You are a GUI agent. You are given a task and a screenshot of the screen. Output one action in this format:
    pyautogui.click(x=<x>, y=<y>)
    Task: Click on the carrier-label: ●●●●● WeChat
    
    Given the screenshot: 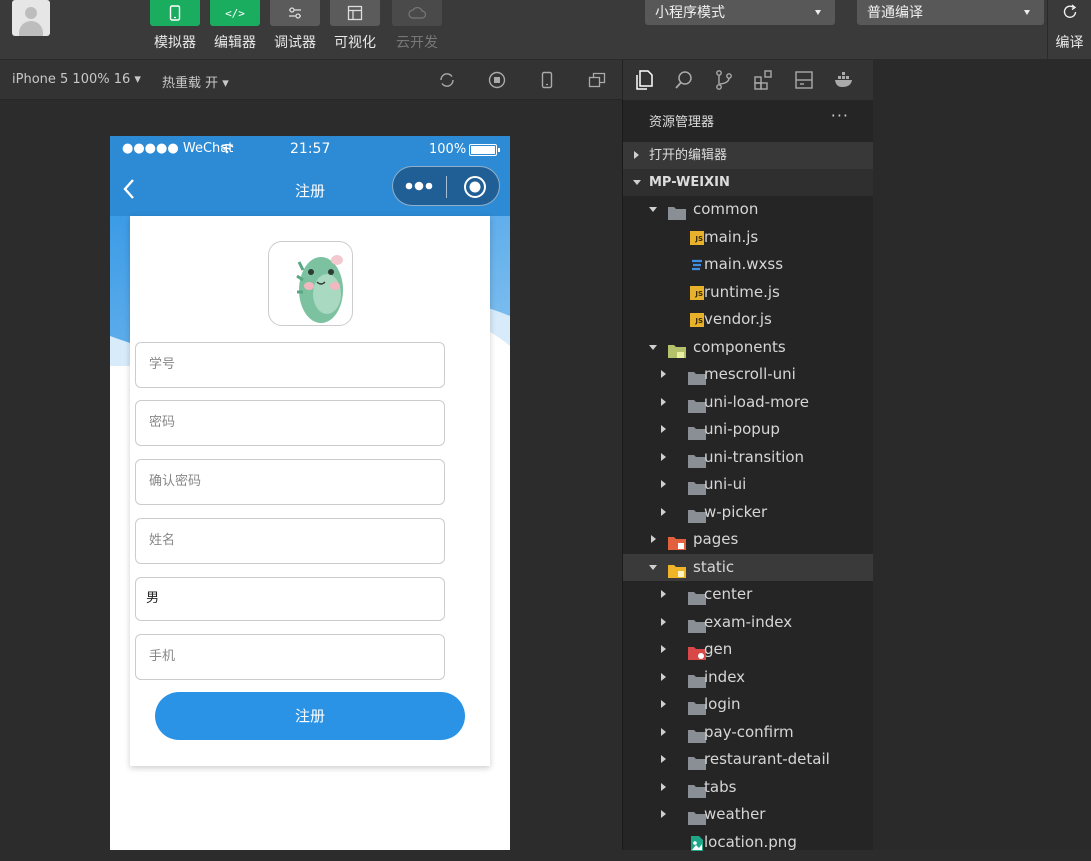 What is the action you would take?
    pyautogui.click(x=178, y=148)
    